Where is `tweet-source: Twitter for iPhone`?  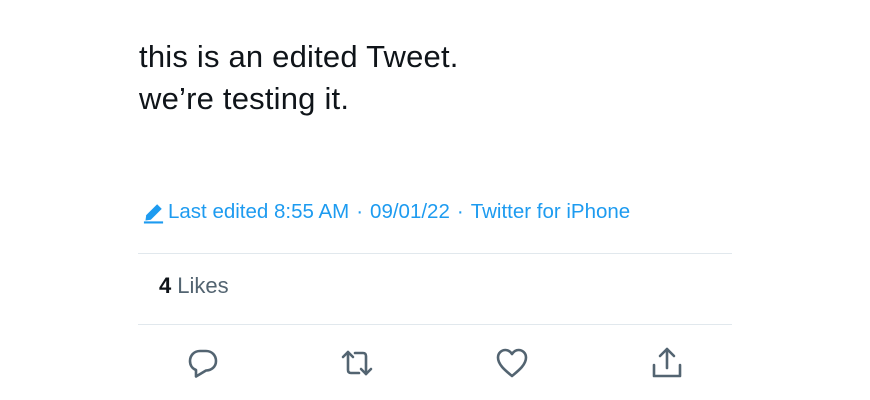
tweet-source: Twitter for iPhone is located at coordinates (551, 212).